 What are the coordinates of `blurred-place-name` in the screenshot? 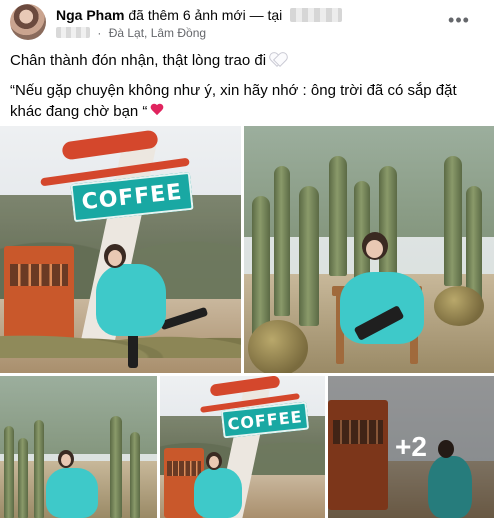 It's located at (316, 15).